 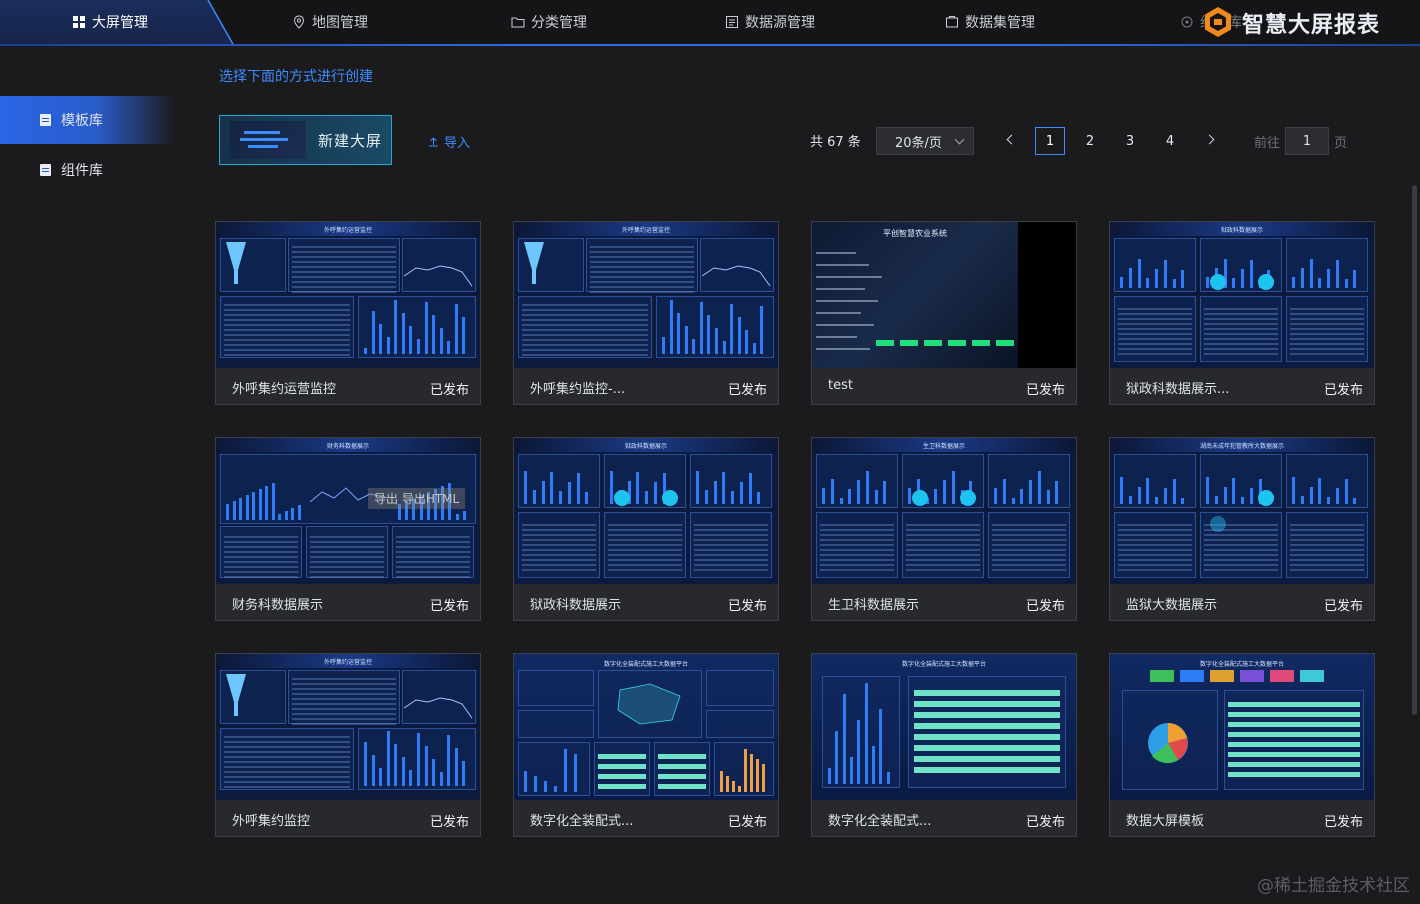 What do you see at coordinates (299, 22) in the screenshot?
I see `map-pin-icon` at bounding box center [299, 22].